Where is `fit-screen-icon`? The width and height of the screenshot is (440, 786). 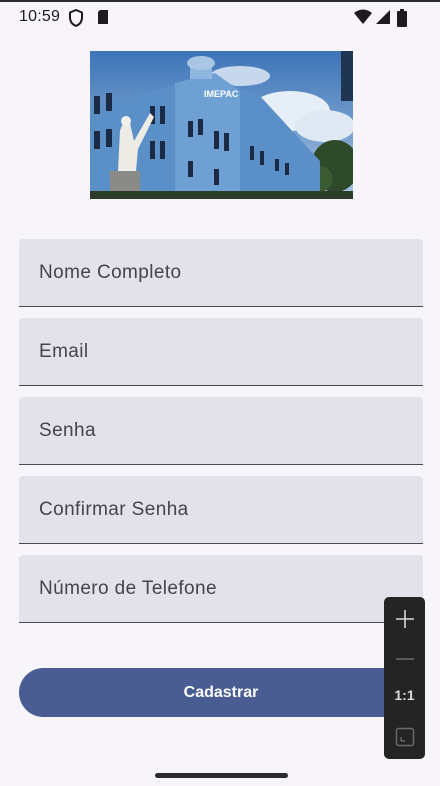 fit-screen-icon is located at coordinates (404, 739).